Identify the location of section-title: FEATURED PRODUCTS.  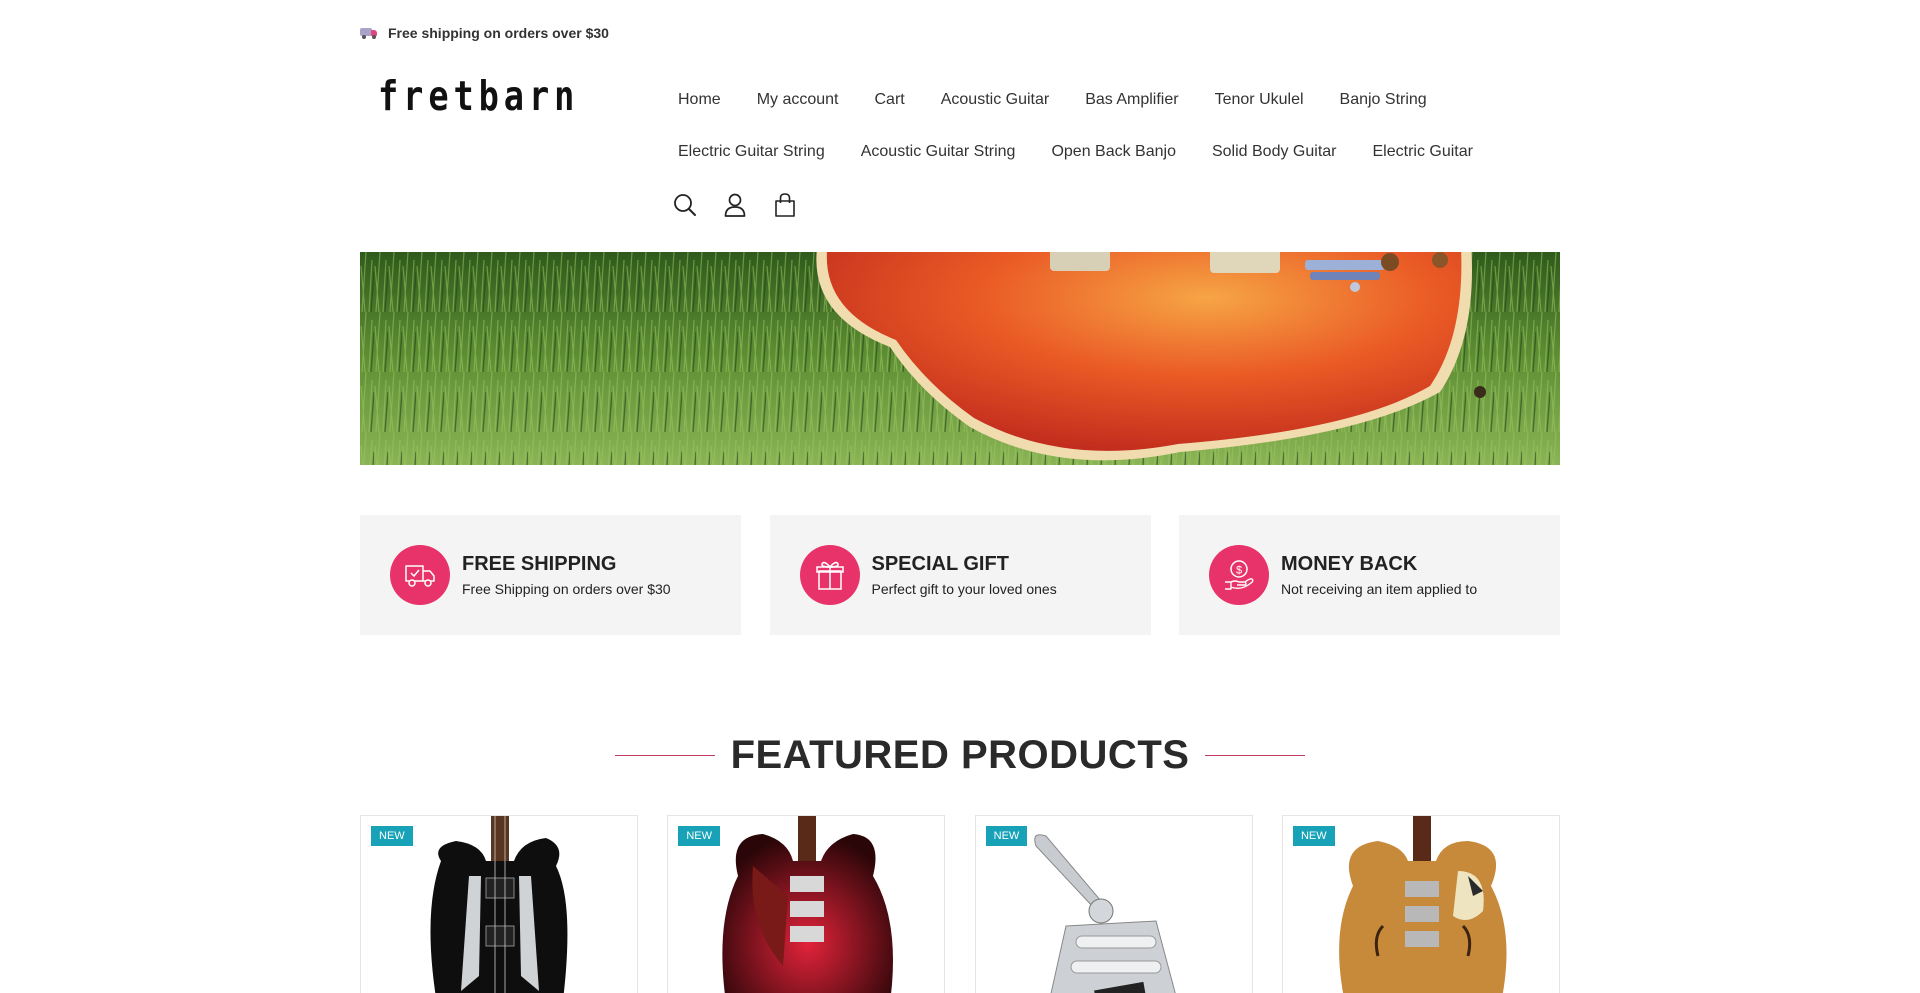
(960, 755).